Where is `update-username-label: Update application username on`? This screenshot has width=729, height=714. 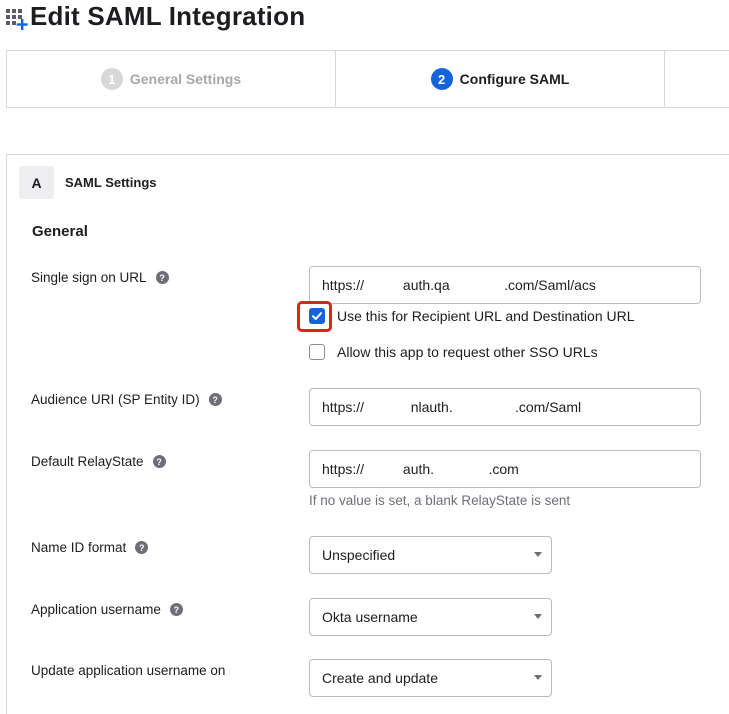
update-username-label: Update application username on is located at coordinates (128, 670).